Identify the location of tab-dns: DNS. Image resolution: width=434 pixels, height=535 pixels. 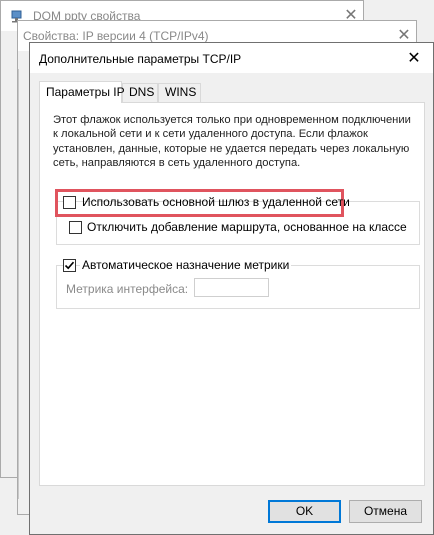
(140, 92).